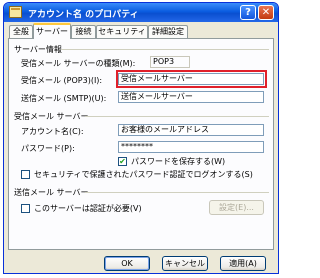 This screenshot has width=320, height=278. I want to click on server-info-heading: サーバー情報, so click(38, 49).